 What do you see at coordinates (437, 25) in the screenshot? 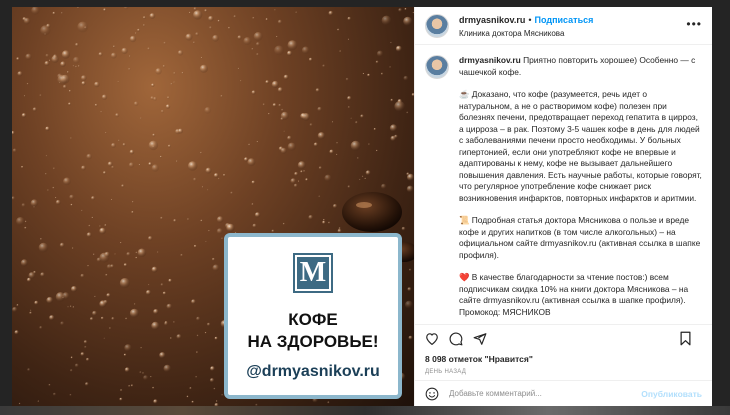
I see `avatar` at bounding box center [437, 25].